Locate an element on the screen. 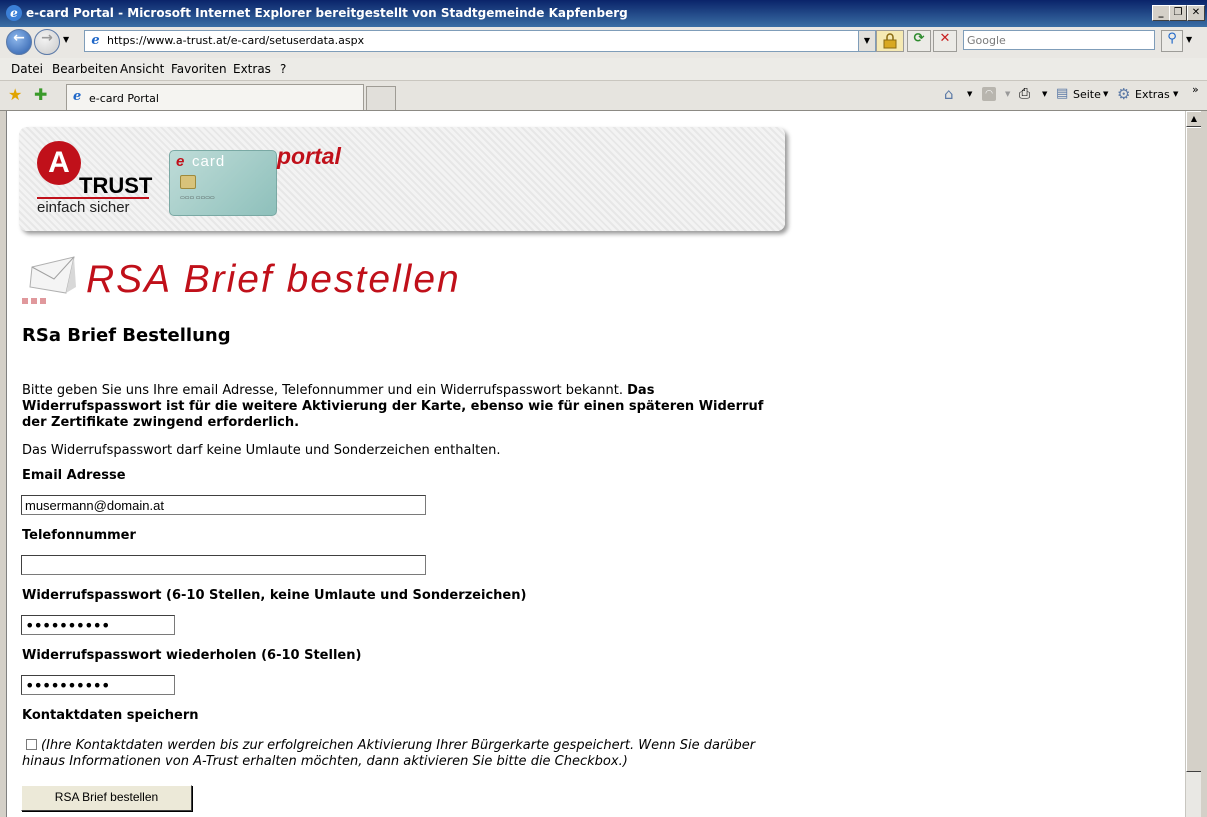 The image size is (1207, 817). menu-favorites: Favoriten is located at coordinates (199, 69).